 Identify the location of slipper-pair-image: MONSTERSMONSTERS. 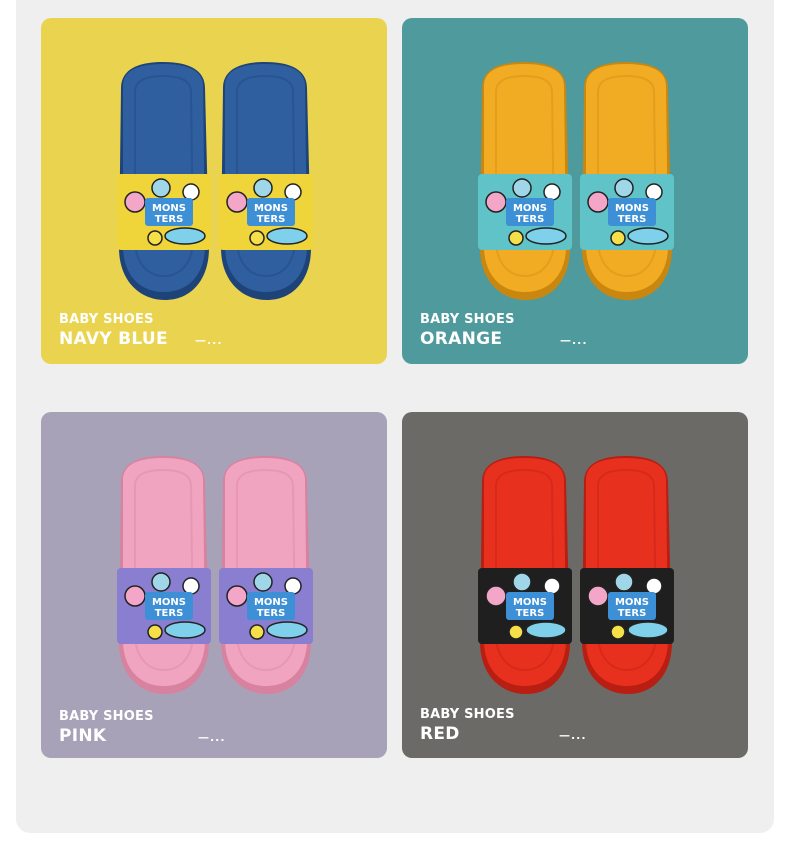
(215, 575).